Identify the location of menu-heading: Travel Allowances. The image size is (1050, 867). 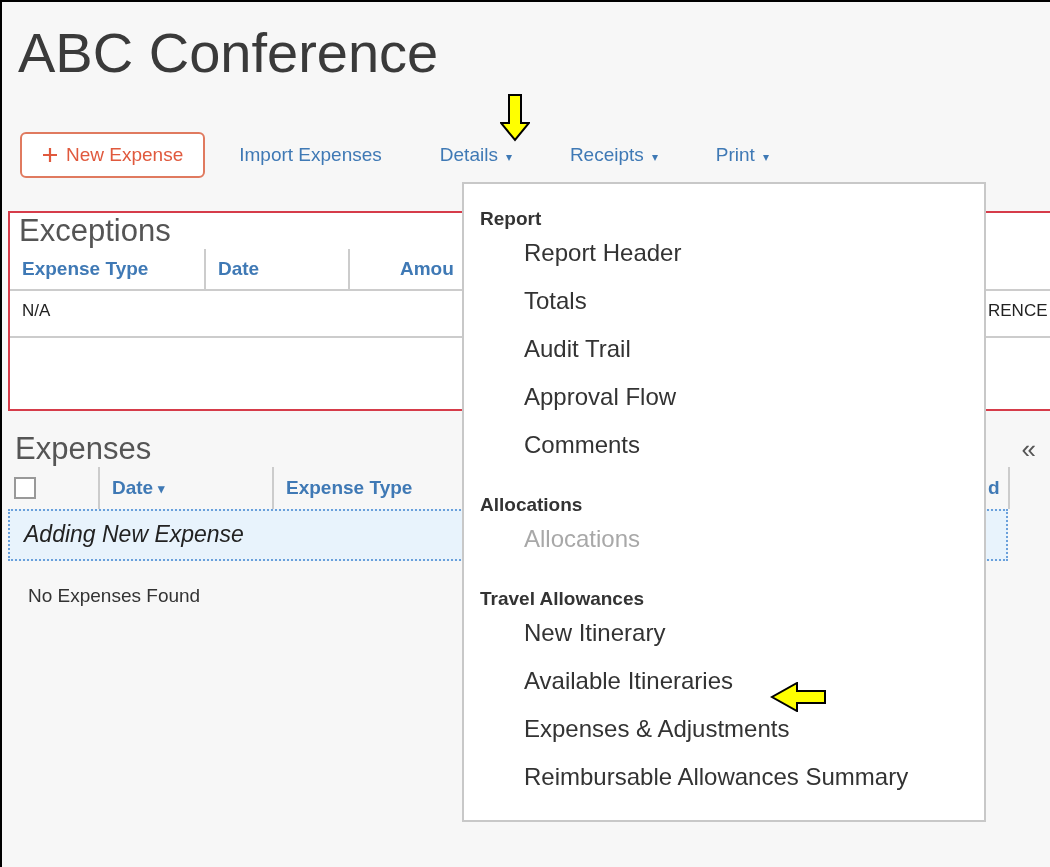
(563, 599).